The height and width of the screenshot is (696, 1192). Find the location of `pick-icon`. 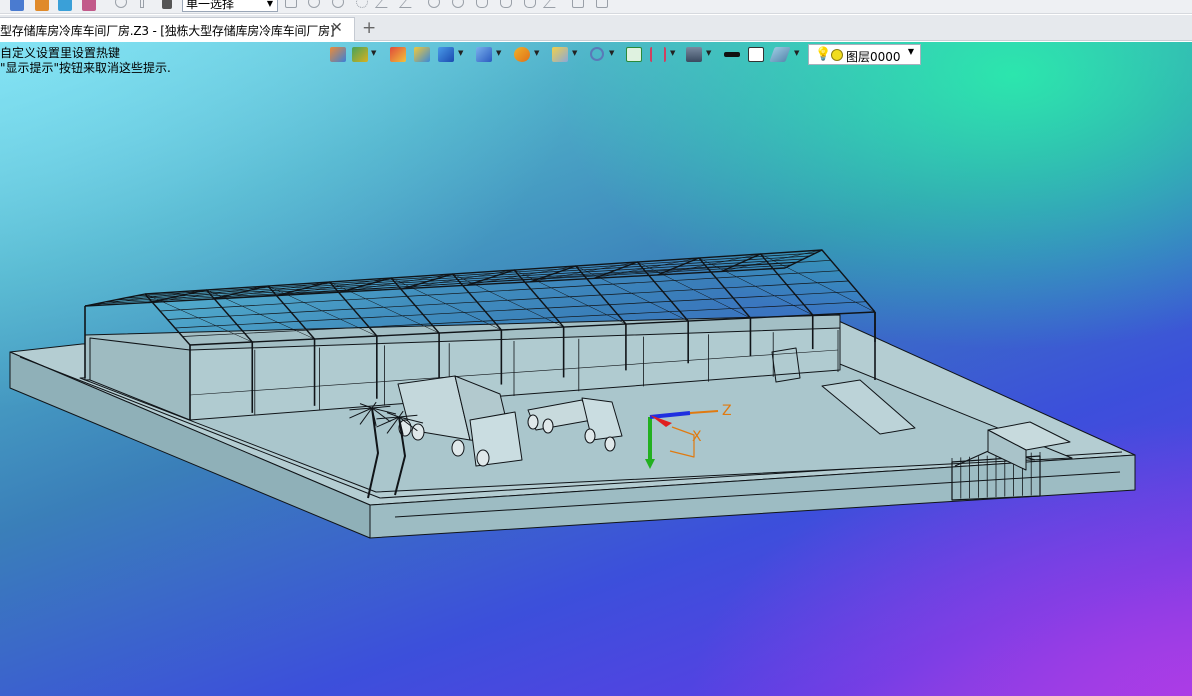

pick-icon is located at coordinates (291, 4).